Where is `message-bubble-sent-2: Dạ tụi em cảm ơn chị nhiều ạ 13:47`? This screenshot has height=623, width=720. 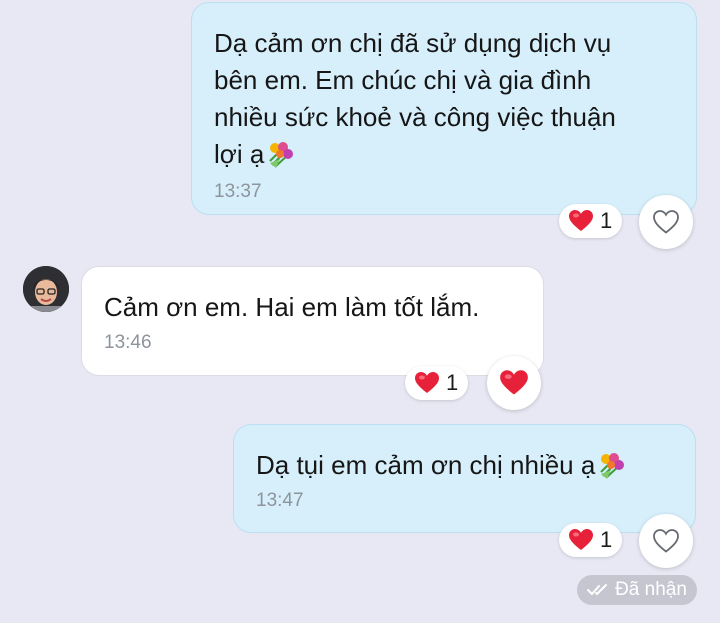 message-bubble-sent-2: Dạ tụi em cảm ơn chị nhiều ạ 13:47 is located at coordinates (464, 478).